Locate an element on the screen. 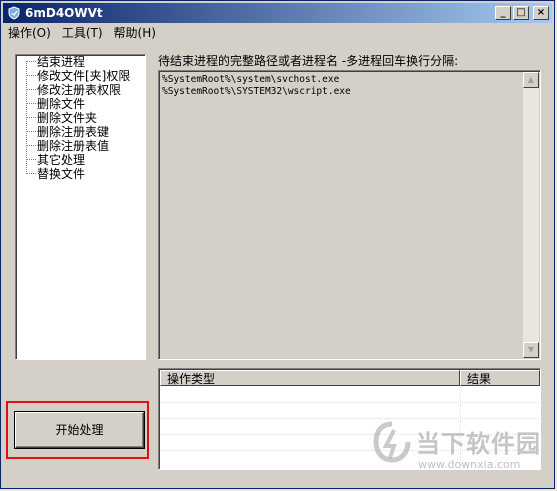 The image size is (557, 491). watermark-logo-icon is located at coordinates (392, 442).